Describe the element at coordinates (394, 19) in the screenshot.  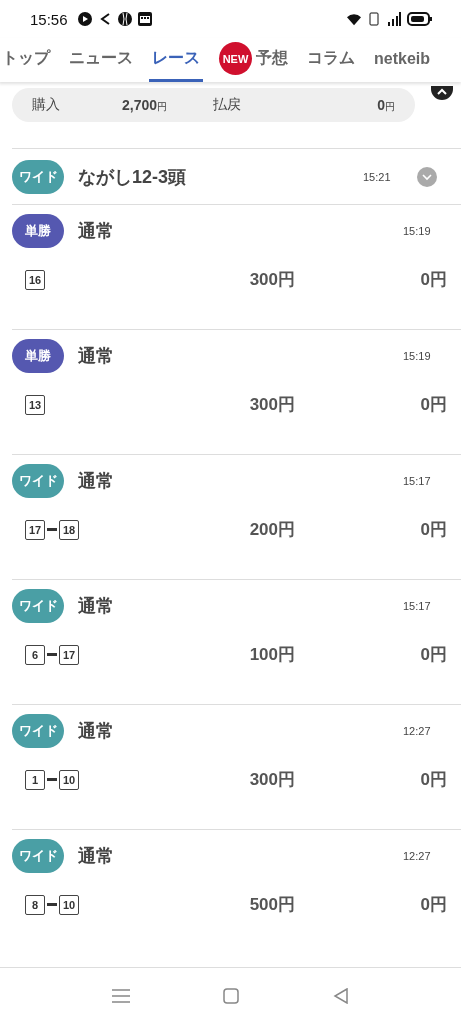
I see `signal-icon` at that location.